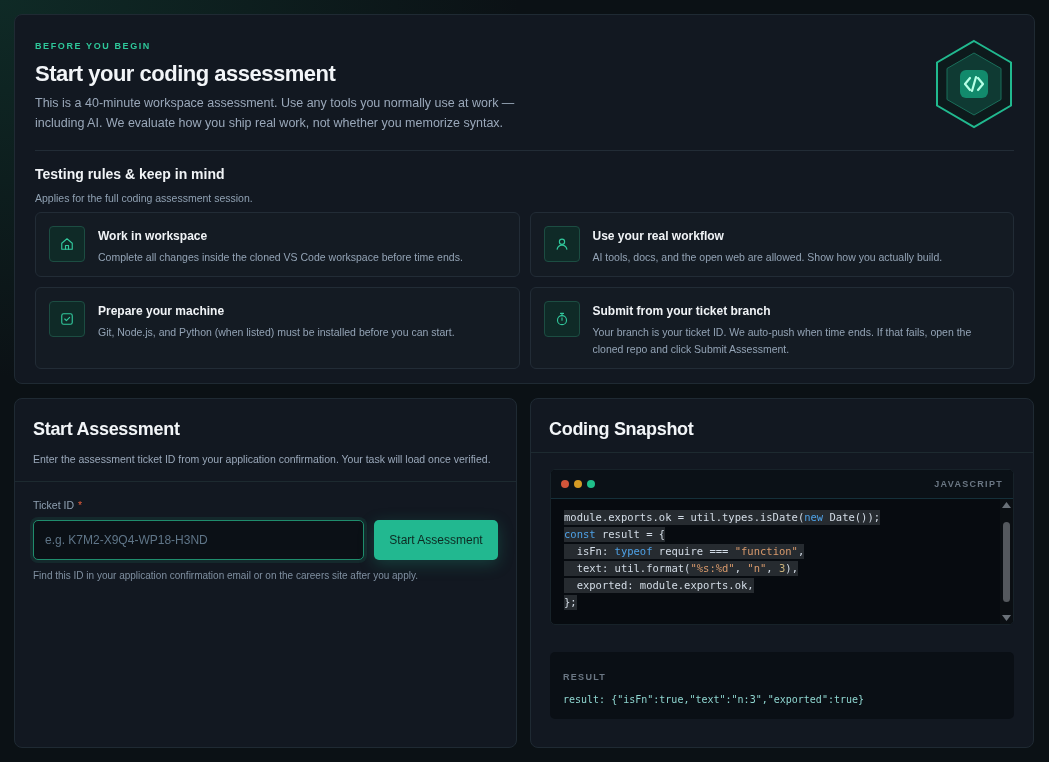 The image size is (1049, 762). I want to click on start-assessment-button: Start Assessment, so click(436, 540).